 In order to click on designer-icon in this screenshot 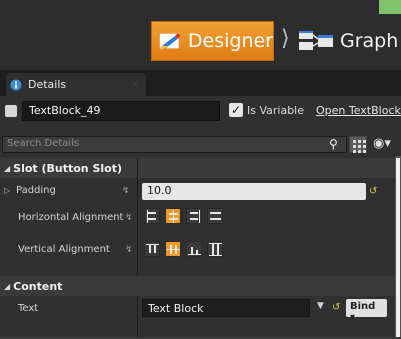, I will do `click(170, 41)`.